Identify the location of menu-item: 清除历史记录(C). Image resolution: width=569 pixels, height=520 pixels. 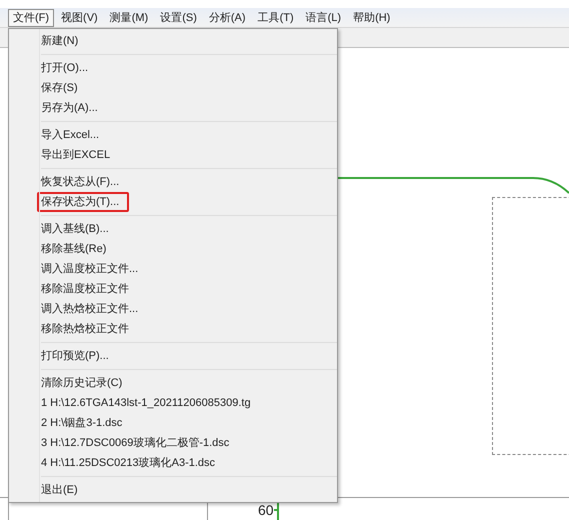
(84, 383).